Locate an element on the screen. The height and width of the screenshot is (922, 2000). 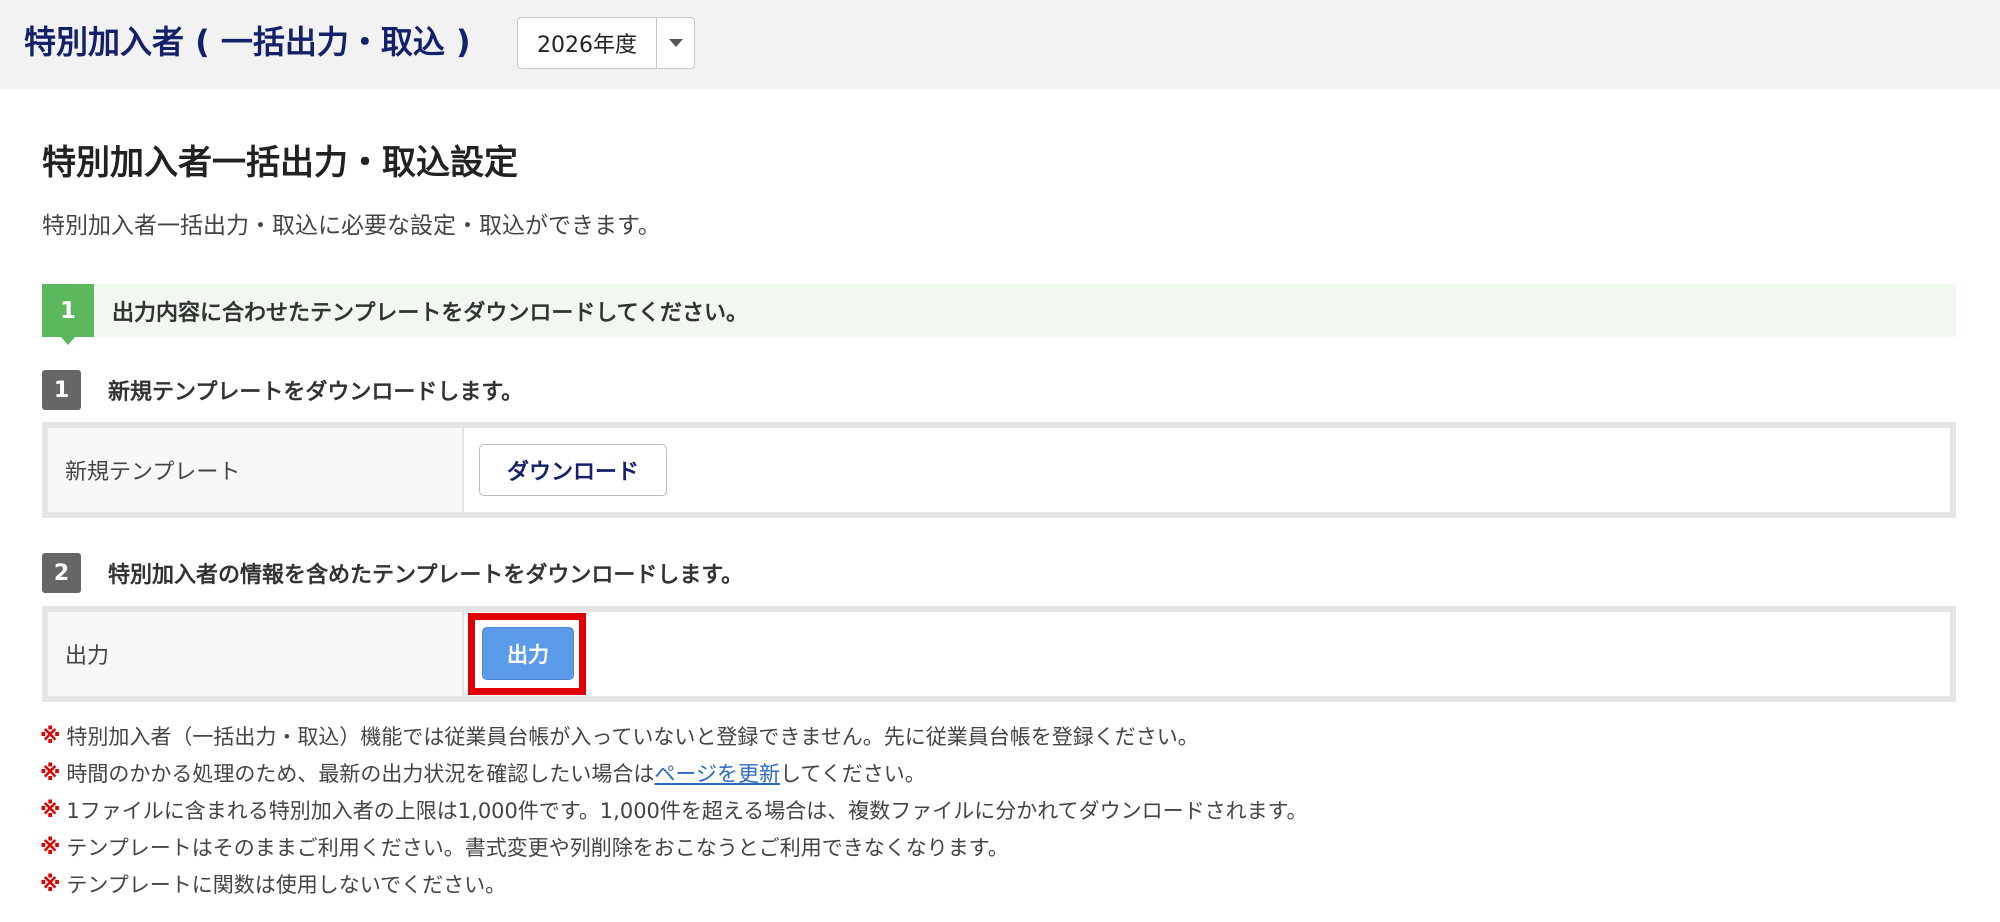
step-banner: 1 出力内容に合わせたテンプレートをダウンロードしてください。 is located at coordinates (999, 314).